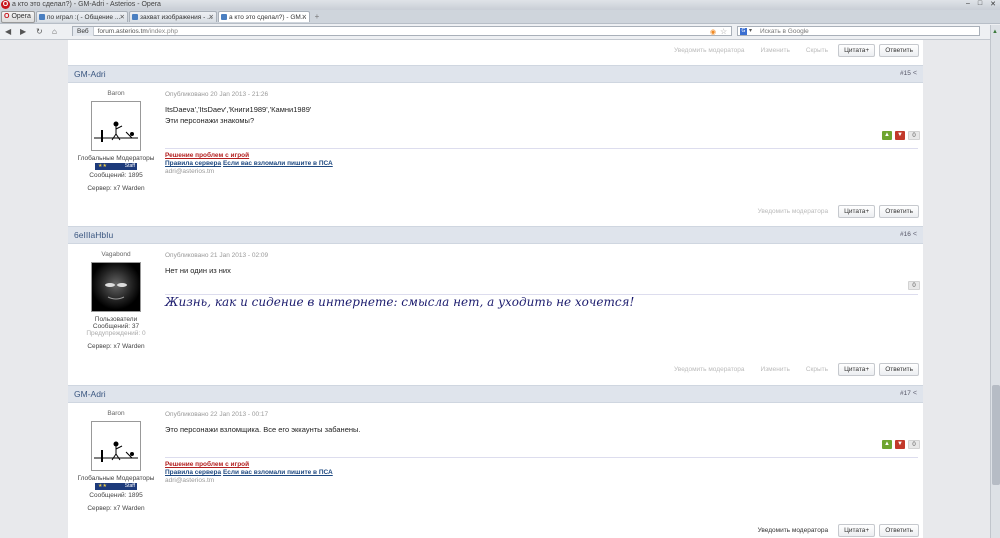 The width and height of the screenshot is (1000, 538). What do you see at coordinates (905, 73) in the screenshot?
I see `post-number: #15` at bounding box center [905, 73].